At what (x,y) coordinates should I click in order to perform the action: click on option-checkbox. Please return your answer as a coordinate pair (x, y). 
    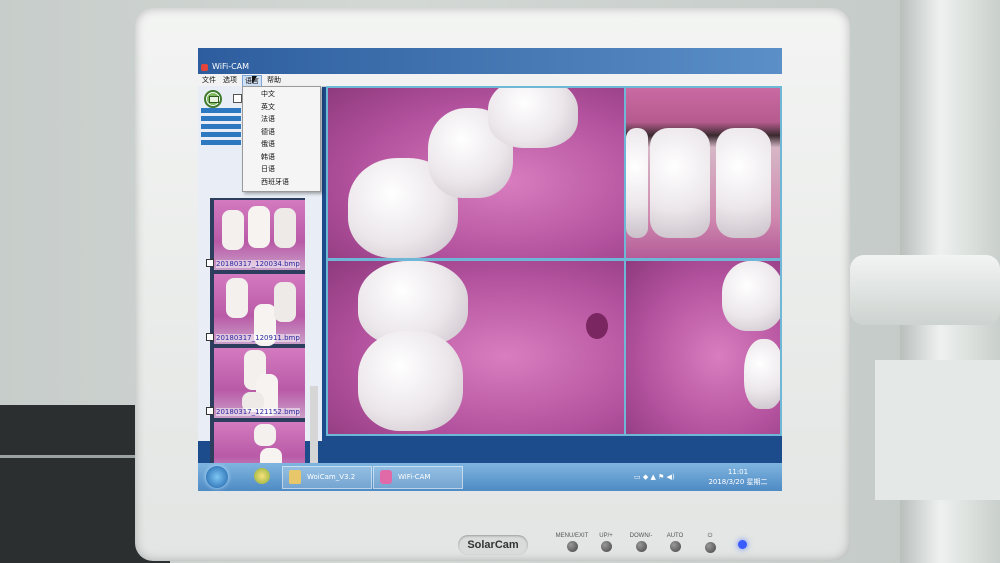
    Looking at the image, I should click on (237, 98).